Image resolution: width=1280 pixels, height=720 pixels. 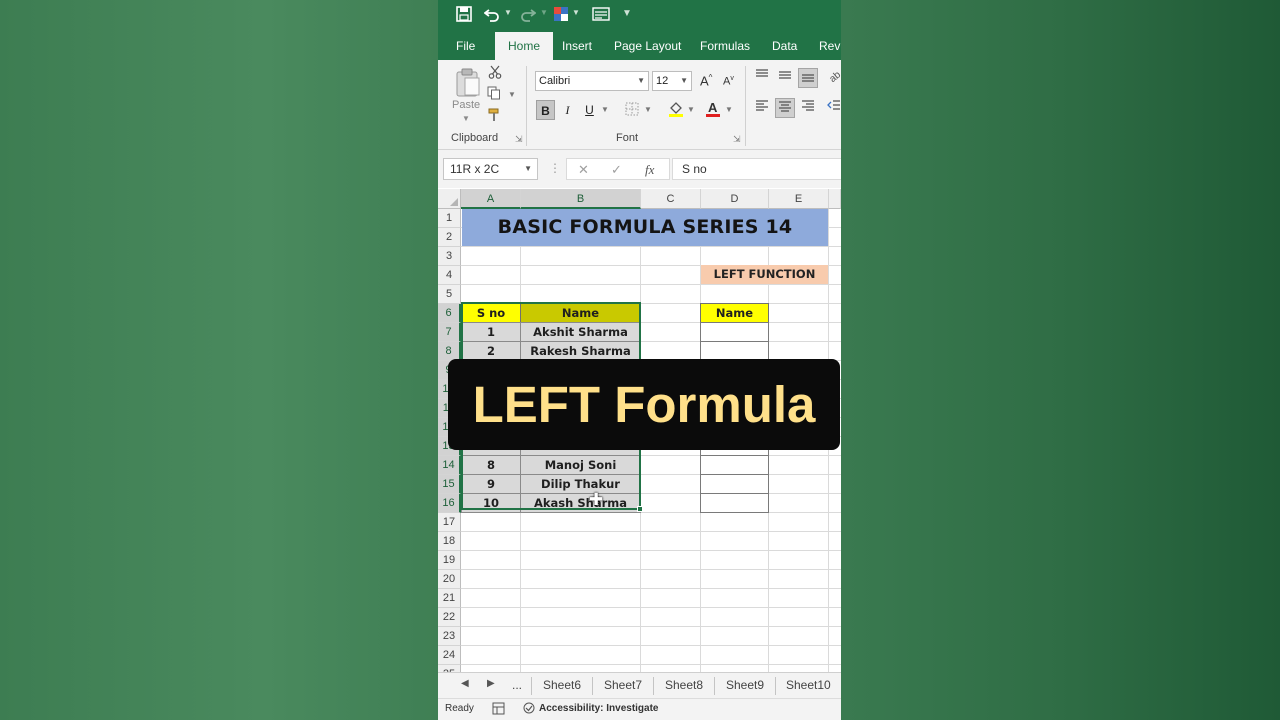 What do you see at coordinates (599, 708) in the screenshot?
I see `accessibility-status: Accessibility: Investigate` at bounding box center [599, 708].